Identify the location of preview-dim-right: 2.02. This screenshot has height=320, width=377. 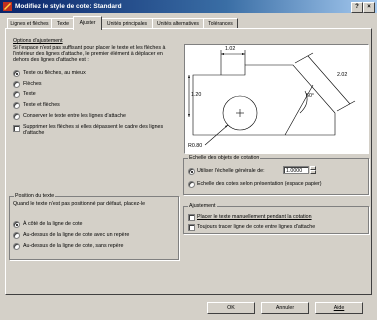
(342, 75).